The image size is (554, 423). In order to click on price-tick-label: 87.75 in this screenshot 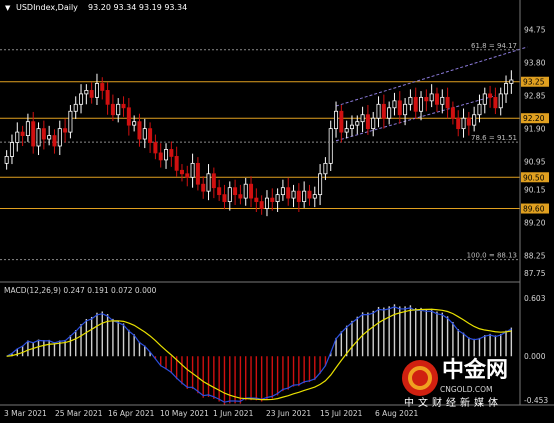, I will do `click(535, 273)`.